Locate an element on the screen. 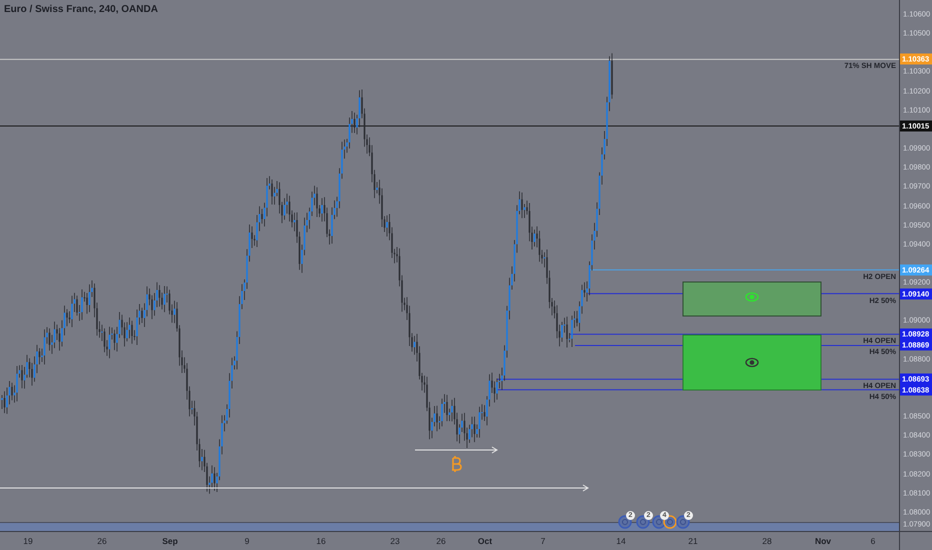 This screenshot has width=932, height=550. time-label: 14 is located at coordinates (621, 541).